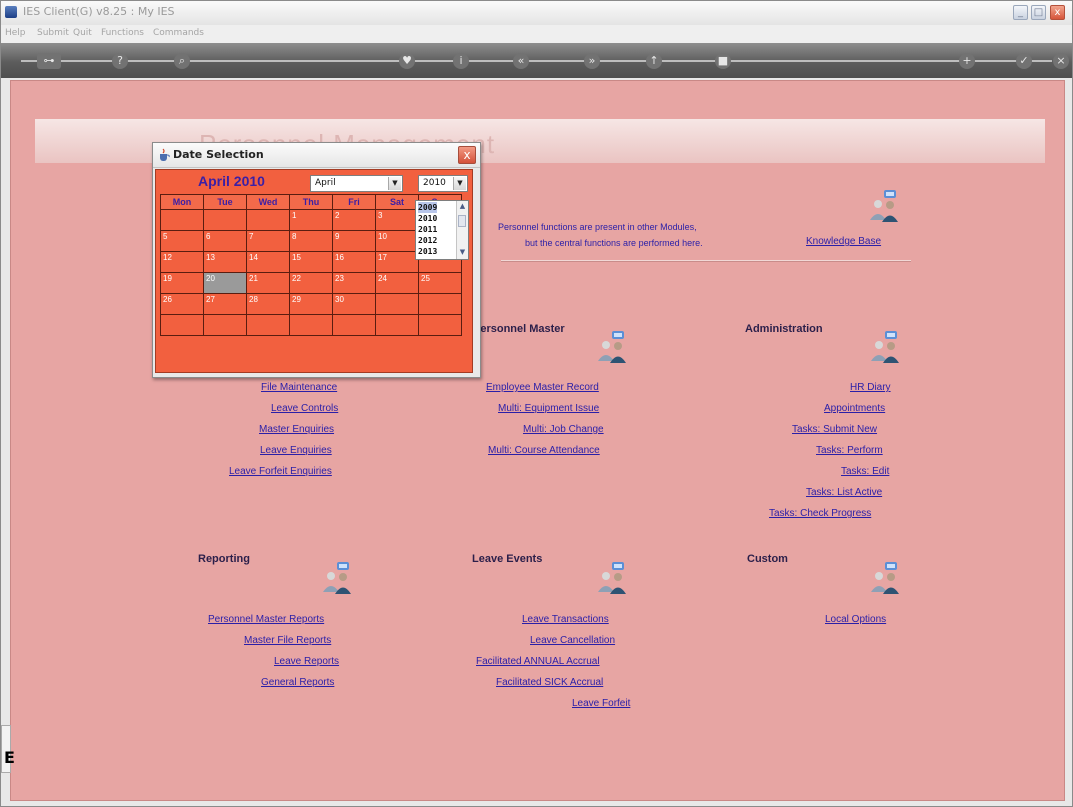 This screenshot has height=807, width=1073. What do you see at coordinates (538, 661) in the screenshot?
I see `facilitated-annual-accrual-link: Facilitated ANNUAL Accrual` at bounding box center [538, 661].